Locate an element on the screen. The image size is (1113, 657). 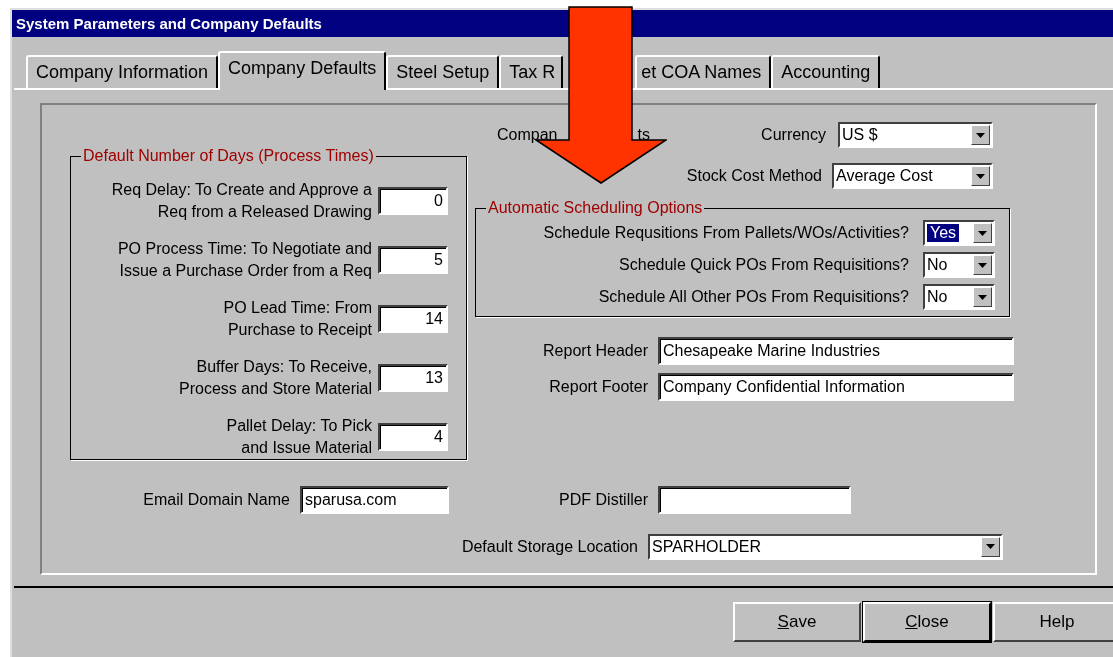
option-label: Schedule Requsitions From Pallets/WOs/Activities? is located at coordinates (726, 233).